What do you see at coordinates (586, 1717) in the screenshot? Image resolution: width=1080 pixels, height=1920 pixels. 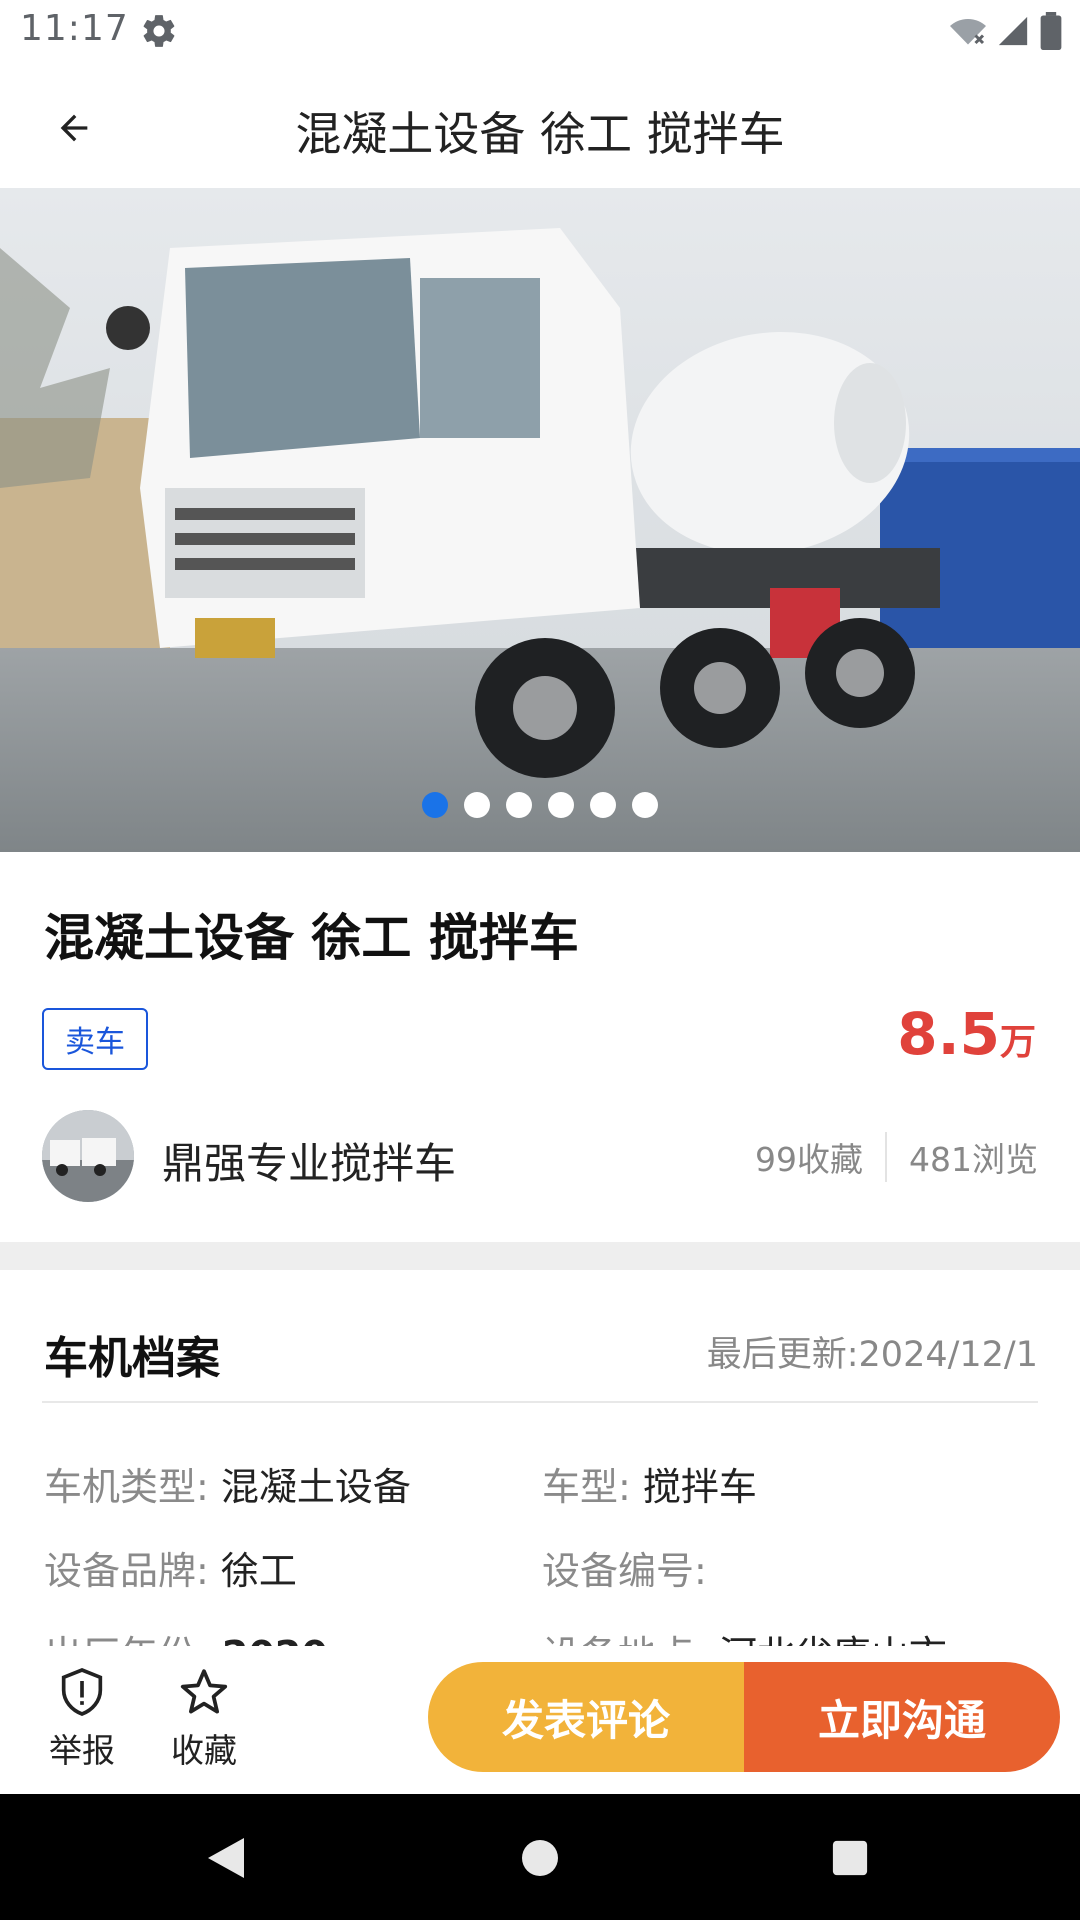 I see `comment-button: 发表评论` at bounding box center [586, 1717].